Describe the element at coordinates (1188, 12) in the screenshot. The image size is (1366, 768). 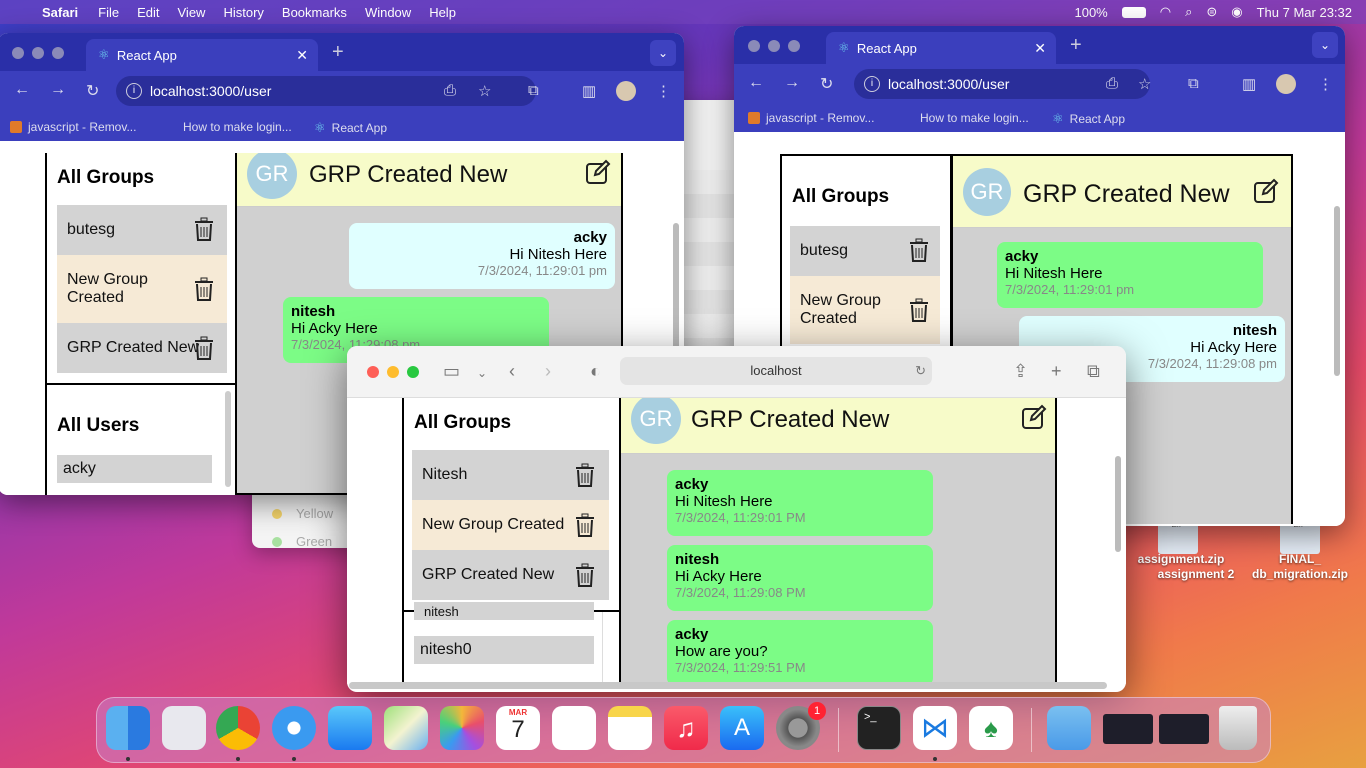
I see `search-icon: ⌕` at that location.